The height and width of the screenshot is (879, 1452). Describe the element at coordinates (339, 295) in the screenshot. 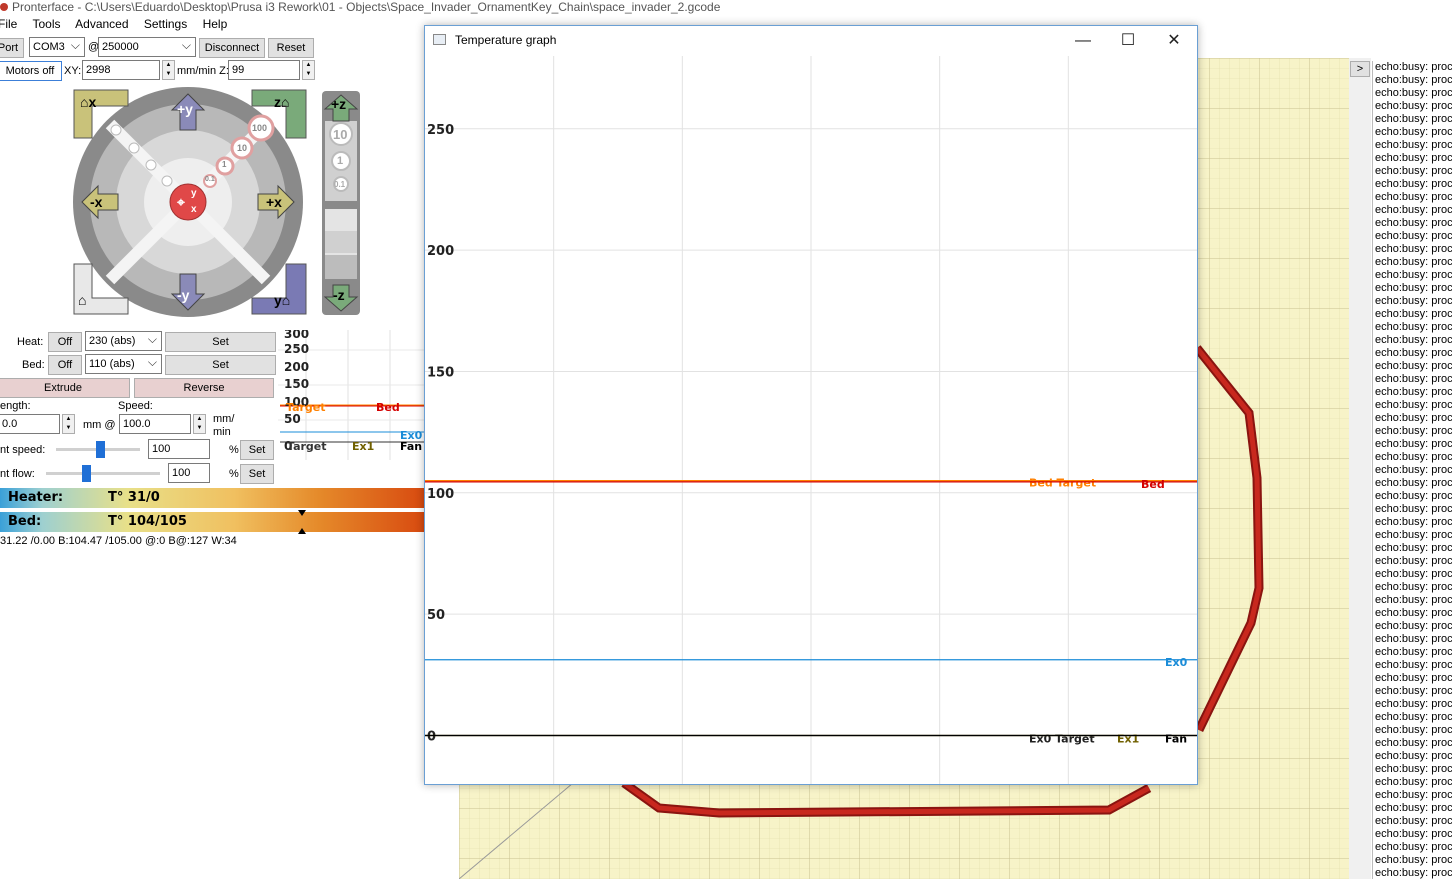

I see `minus-z-button: -z` at that location.